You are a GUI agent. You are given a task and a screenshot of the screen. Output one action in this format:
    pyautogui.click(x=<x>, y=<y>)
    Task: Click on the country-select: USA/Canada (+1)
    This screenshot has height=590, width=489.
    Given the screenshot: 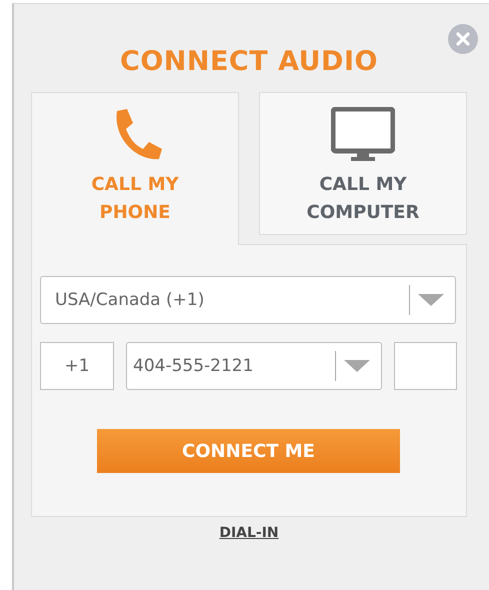 What is the action you would take?
    pyautogui.click(x=248, y=300)
    